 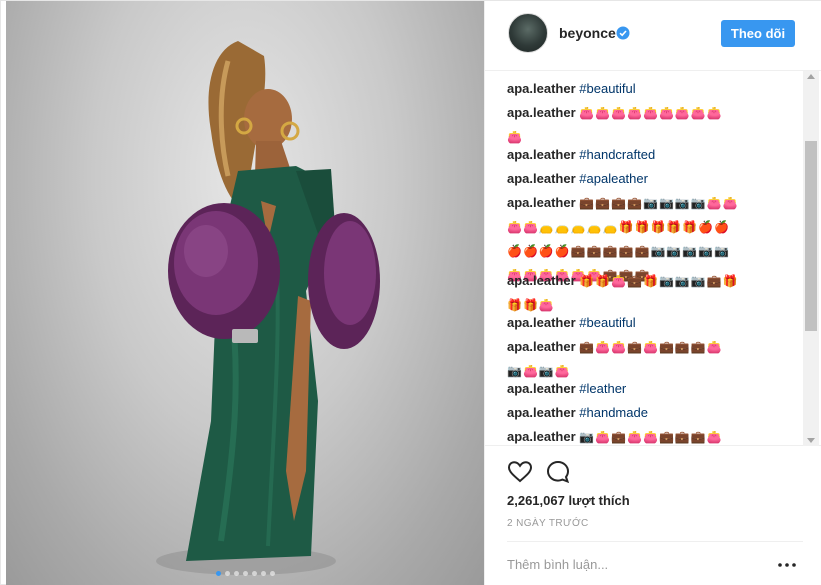 I want to click on heart-icon, so click(x=520, y=472).